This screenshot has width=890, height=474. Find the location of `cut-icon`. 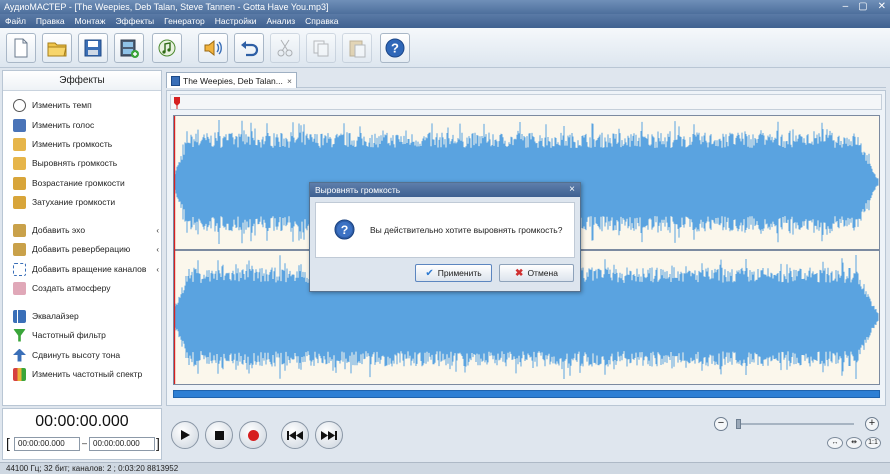

cut-icon is located at coordinates (285, 48).